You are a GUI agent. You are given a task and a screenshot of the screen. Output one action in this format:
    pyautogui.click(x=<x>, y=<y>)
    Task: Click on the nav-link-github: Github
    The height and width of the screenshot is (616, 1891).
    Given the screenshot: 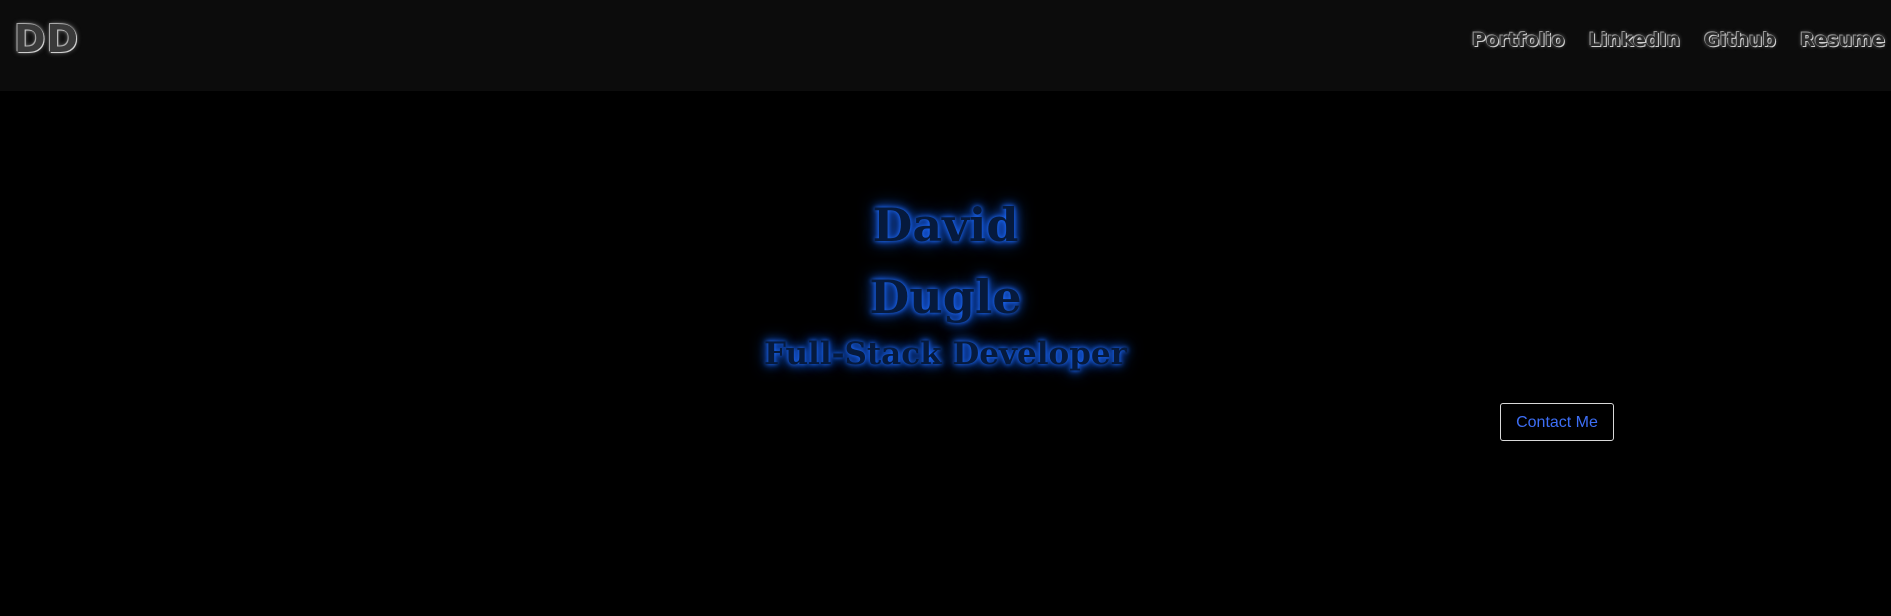 What is the action you would take?
    pyautogui.click(x=1740, y=40)
    